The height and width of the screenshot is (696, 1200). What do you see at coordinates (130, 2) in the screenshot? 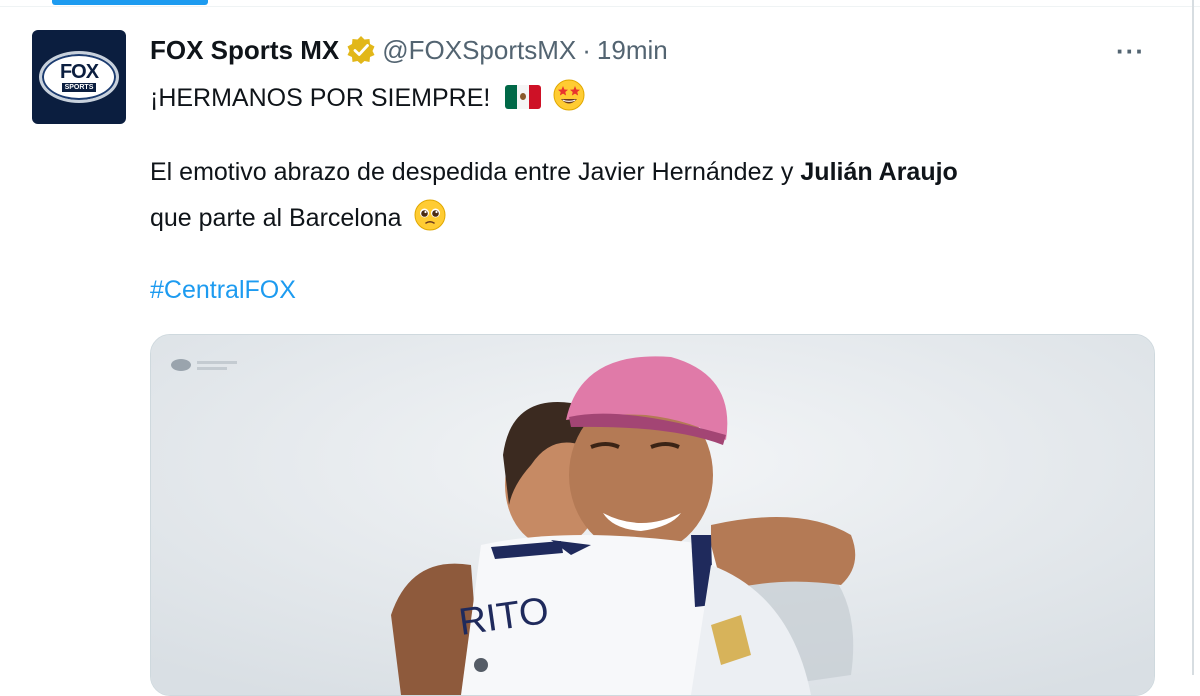
I see `active-tab-indicator` at bounding box center [130, 2].